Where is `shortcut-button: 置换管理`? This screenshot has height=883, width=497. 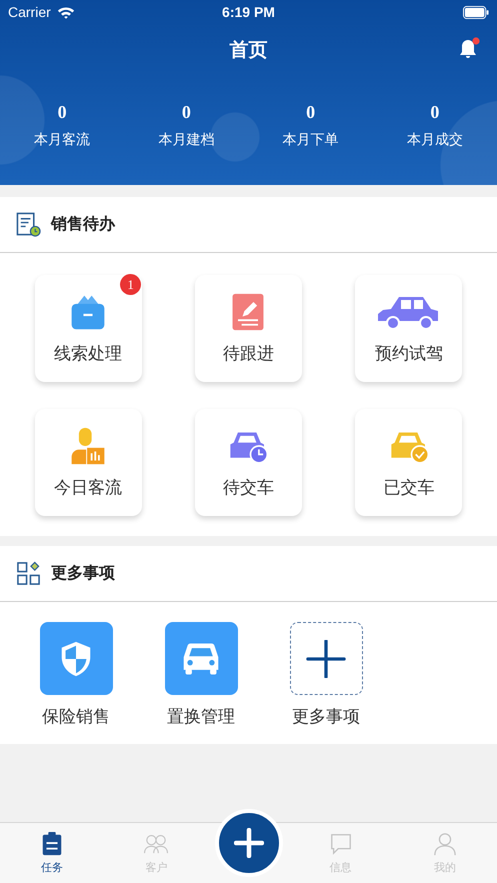 shortcut-button: 置换管理 is located at coordinates (201, 675).